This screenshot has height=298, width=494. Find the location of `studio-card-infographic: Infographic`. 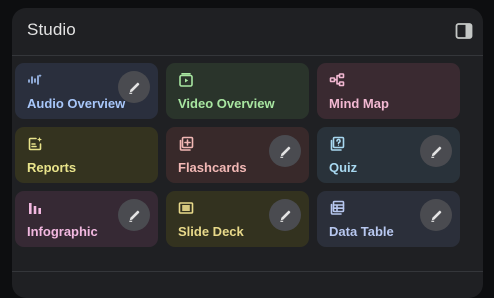

studio-card-infographic: Infographic is located at coordinates (86, 219).